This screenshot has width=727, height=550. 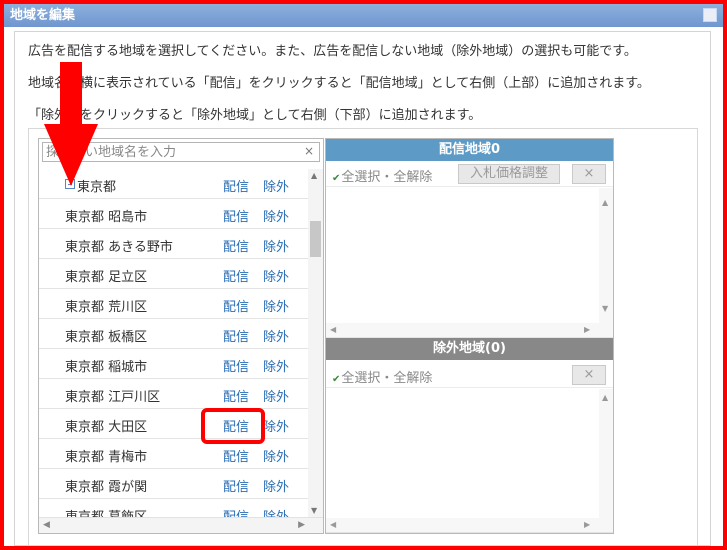 What do you see at coordinates (174, 274) in the screenshot?
I see `list-item: 東京都 足立区 配信 除外` at bounding box center [174, 274].